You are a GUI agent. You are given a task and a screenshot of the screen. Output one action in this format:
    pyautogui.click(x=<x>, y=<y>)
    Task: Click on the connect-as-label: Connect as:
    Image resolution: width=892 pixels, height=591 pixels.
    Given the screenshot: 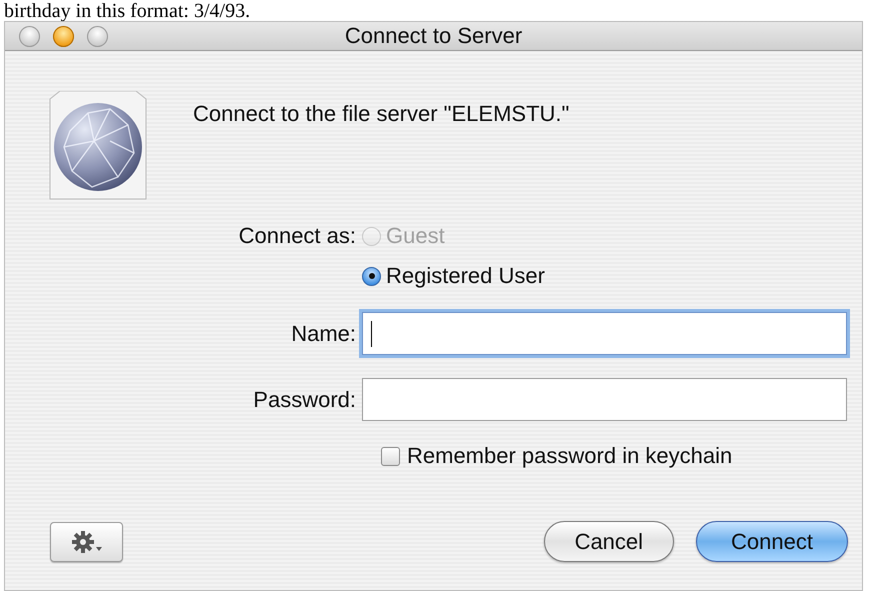 What is the action you would take?
    pyautogui.click(x=297, y=236)
    